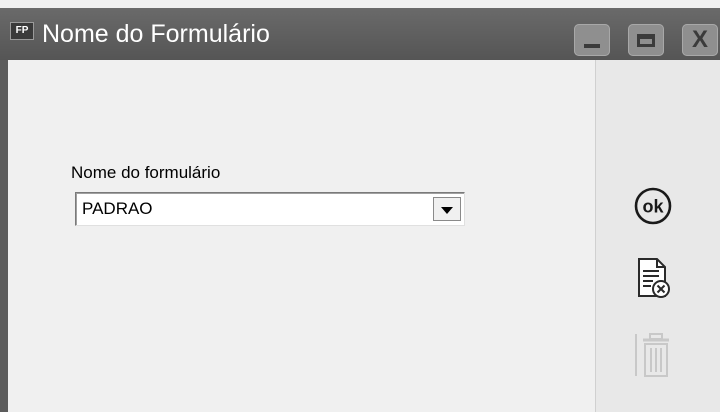  I want to click on svg-text: ok, so click(653, 207).